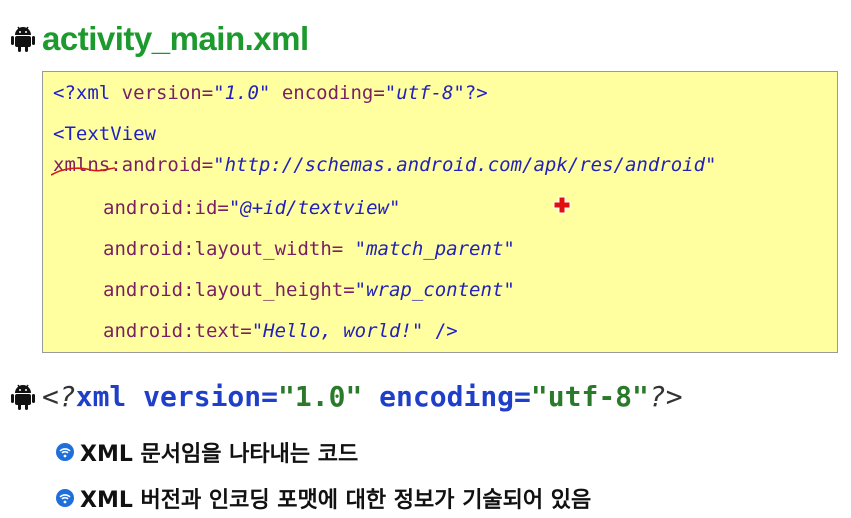 Image resolution: width=851 pixels, height=518 pixels. I want to click on code-line-android-text: android:text="Hello, world!" />, so click(280, 331).